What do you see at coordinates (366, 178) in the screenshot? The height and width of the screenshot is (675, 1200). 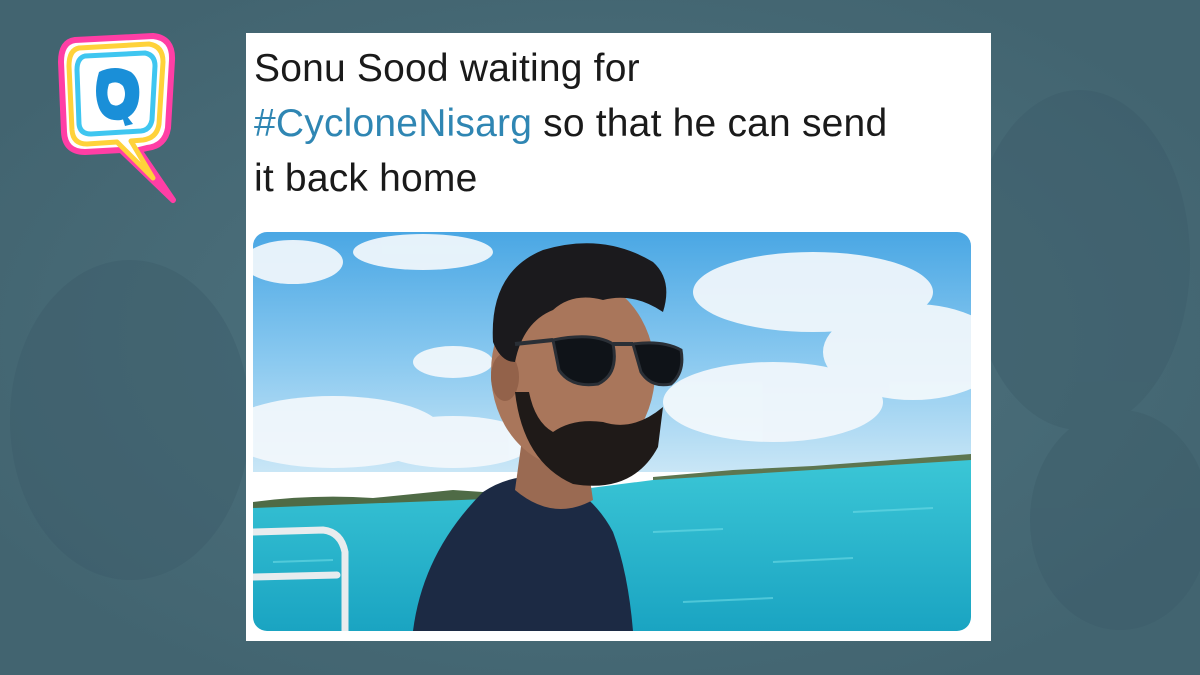 I see `tweet-line-3: it back home` at bounding box center [366, 178].